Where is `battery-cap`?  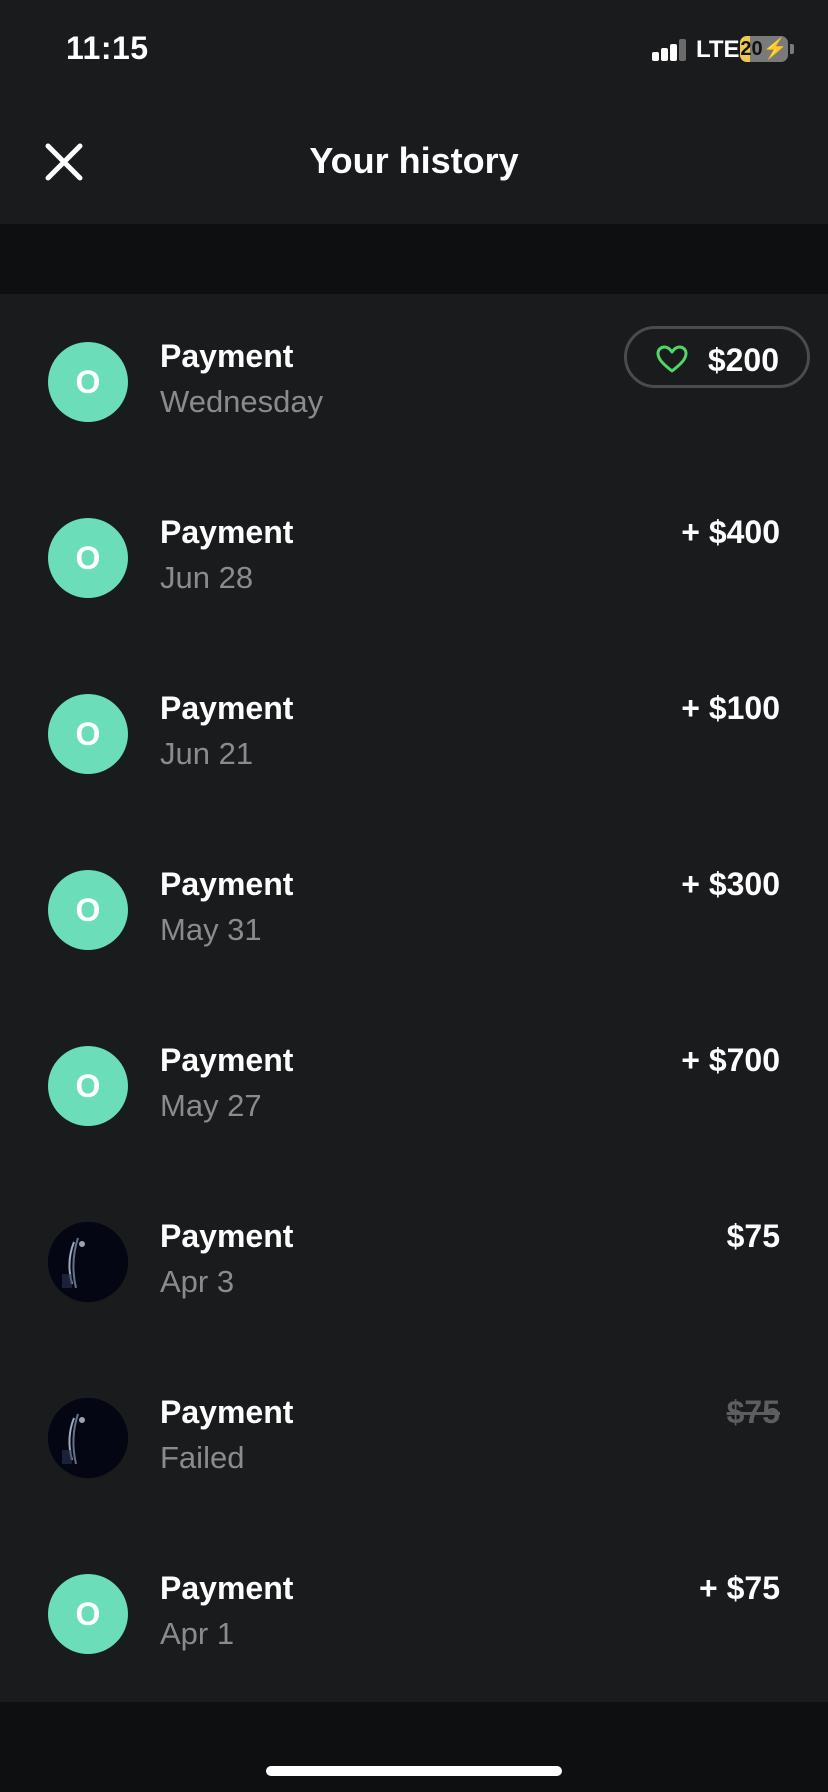
battery-cap is located at coordinates (792, 49).